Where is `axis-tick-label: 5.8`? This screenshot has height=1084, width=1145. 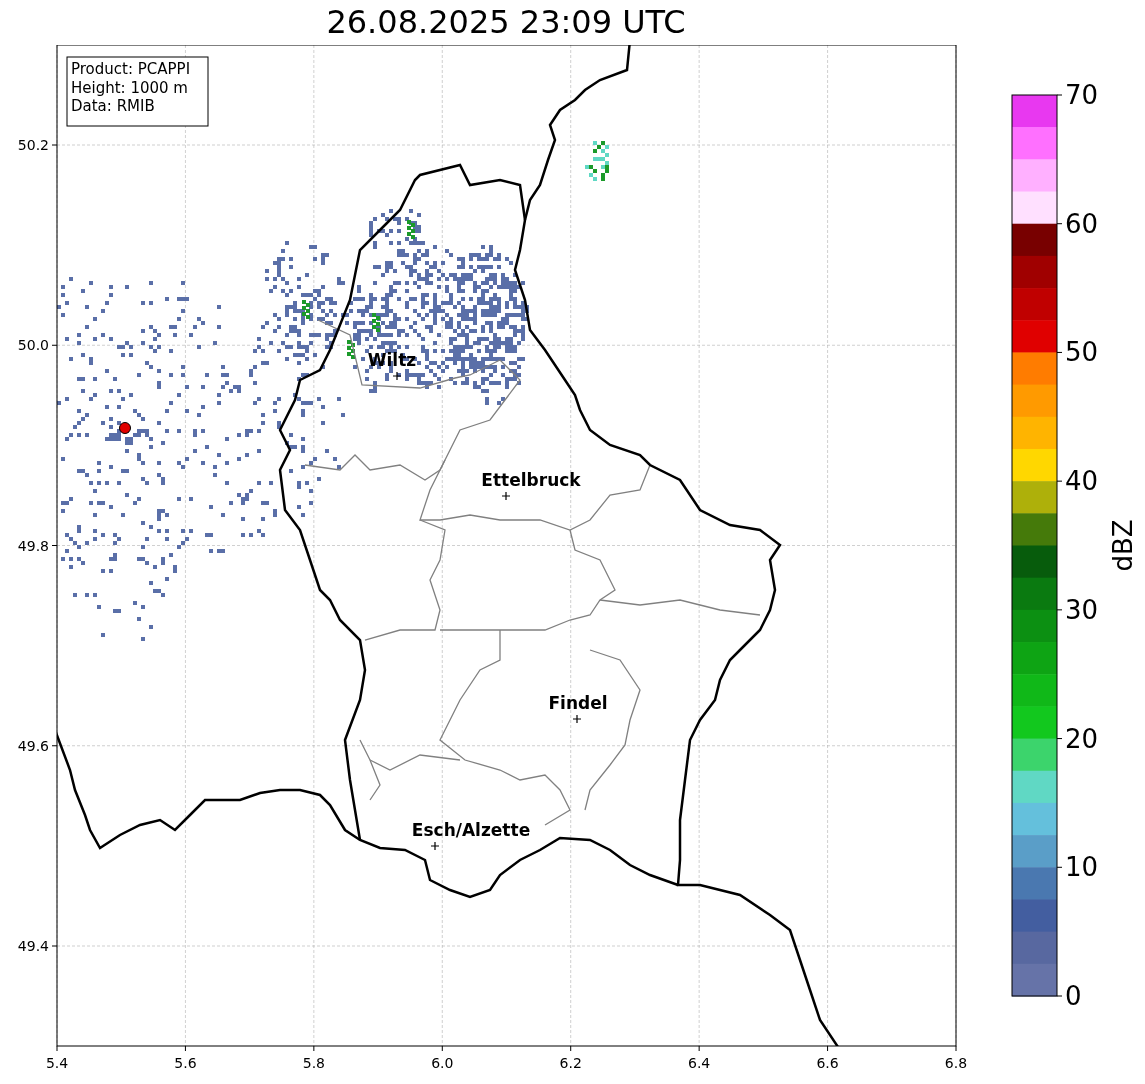
axis-tick-label: 5.8 is located at coordinates (313, 1063).